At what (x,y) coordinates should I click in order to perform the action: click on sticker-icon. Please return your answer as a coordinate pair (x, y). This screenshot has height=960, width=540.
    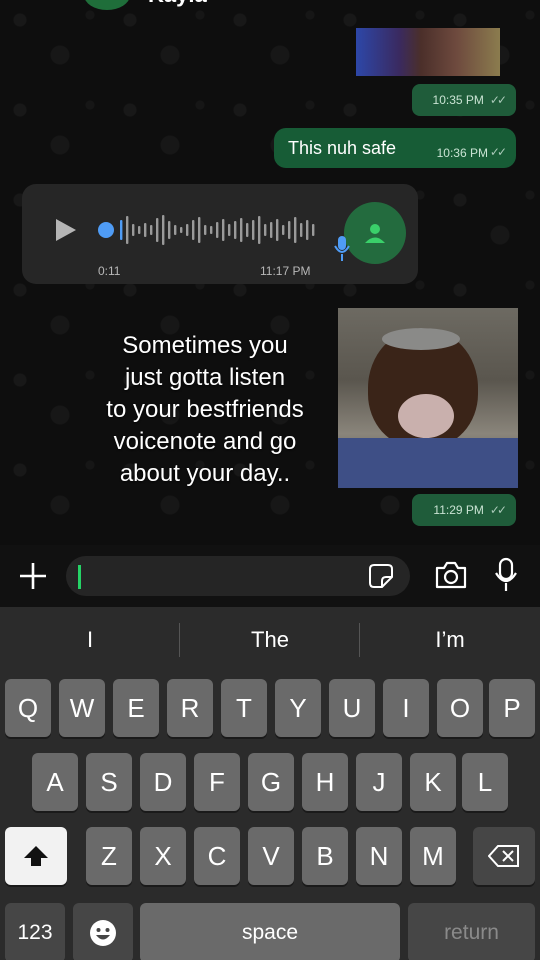
    Looking at the image, I should click on (381, 576).